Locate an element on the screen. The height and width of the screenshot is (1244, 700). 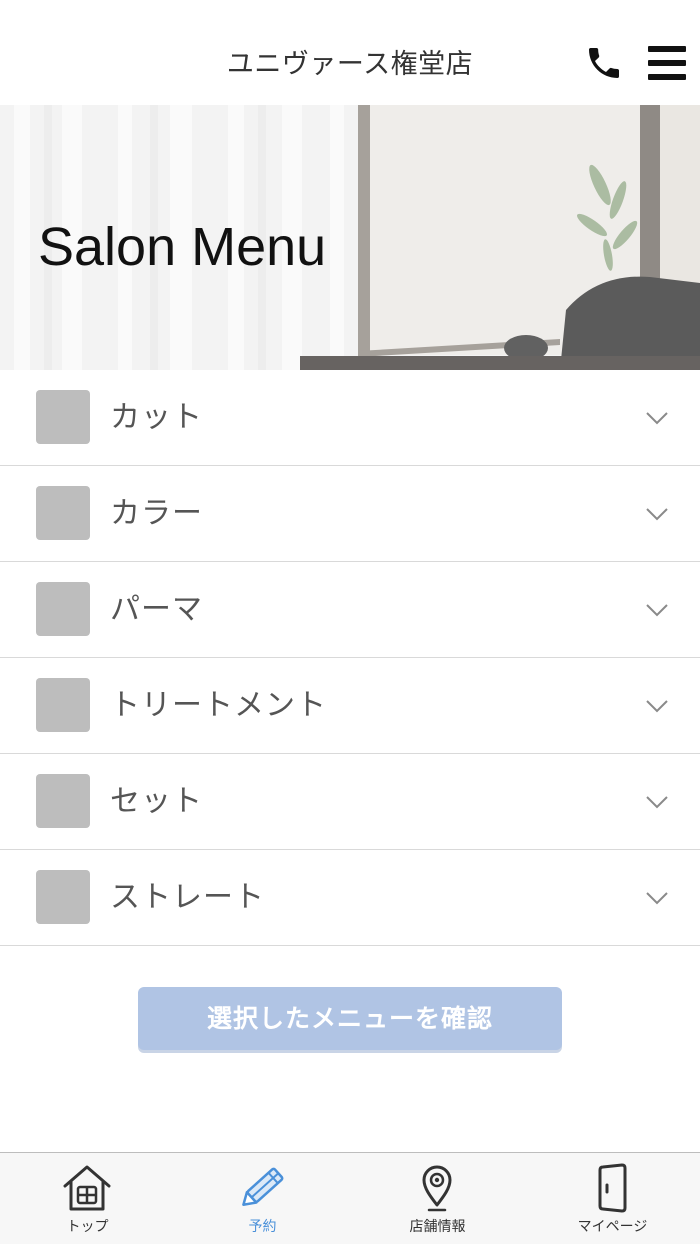
bottom-tab-bar: トップ 予約 店舗情報 マイページ is located at coordinates (350, 1198).